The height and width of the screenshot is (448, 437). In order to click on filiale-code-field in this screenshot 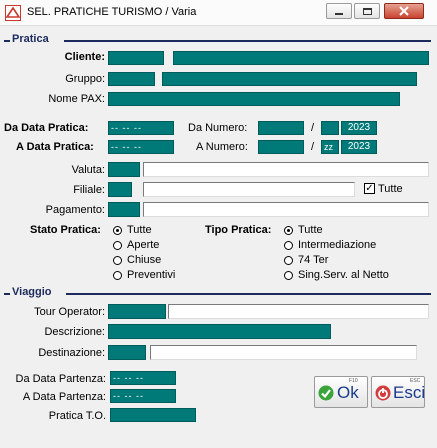, I will do `click(120, 189)`.